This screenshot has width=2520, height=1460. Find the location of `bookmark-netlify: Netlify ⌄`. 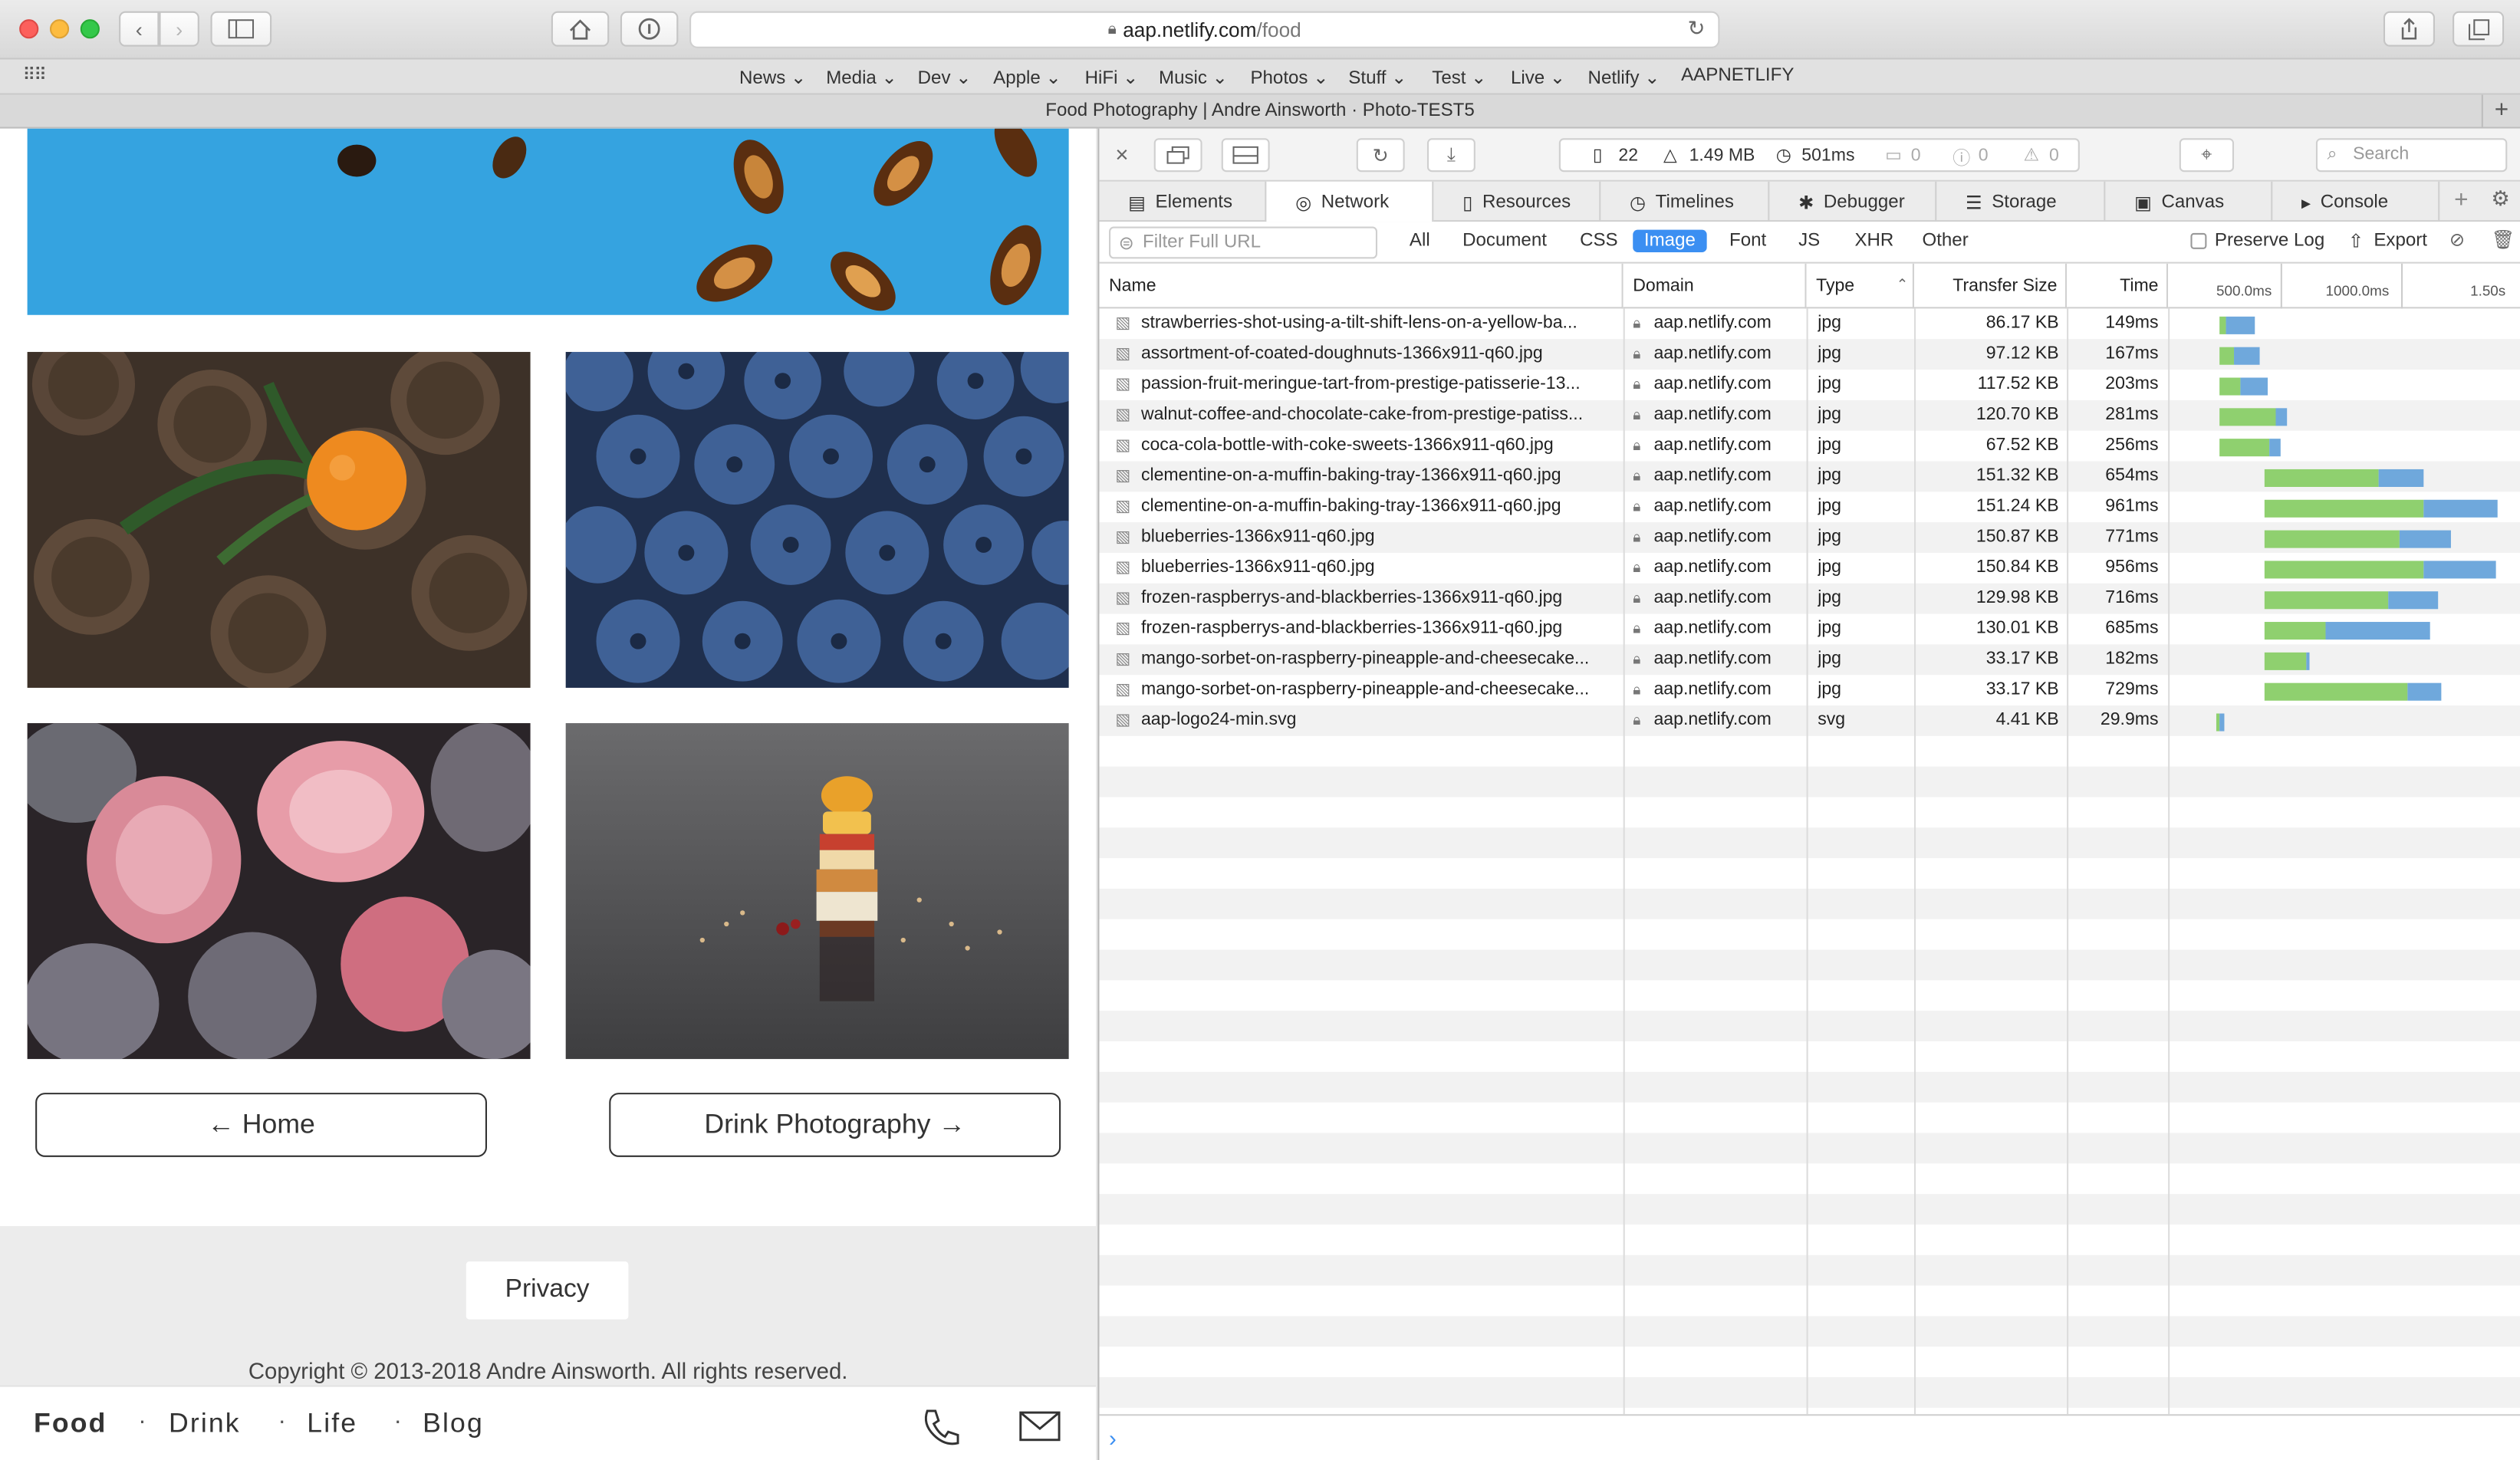

bookmark-netlify: Netlify ⌄ is located at coordinates (1624, 77).